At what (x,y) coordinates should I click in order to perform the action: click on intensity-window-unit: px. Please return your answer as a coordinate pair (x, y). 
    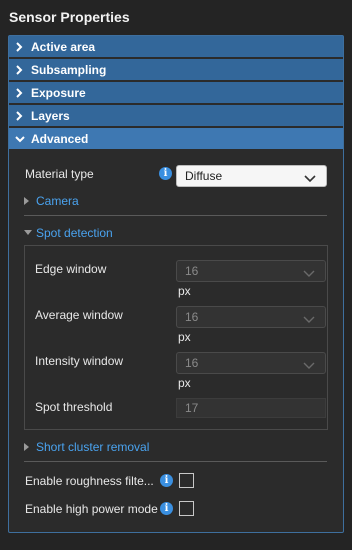
    Looking at the image, I should click on (184, 383).